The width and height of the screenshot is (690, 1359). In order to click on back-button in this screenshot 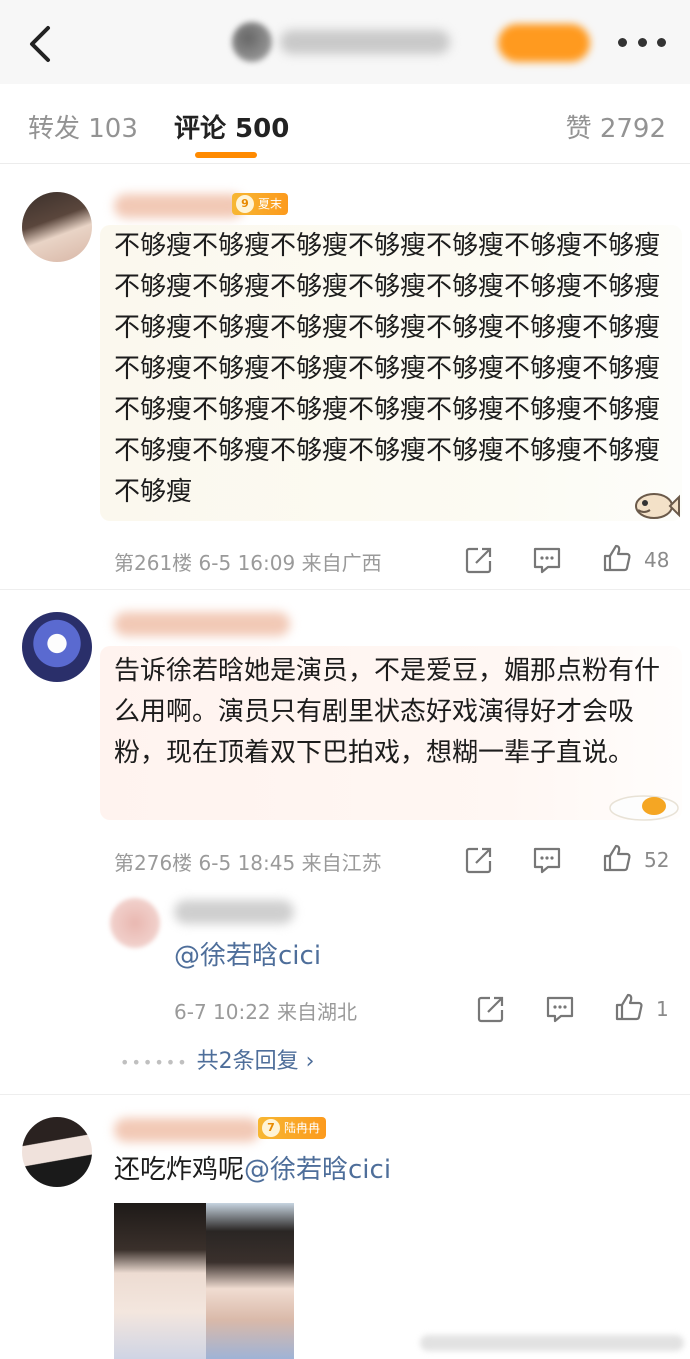, I will do `click(42, 44)`.